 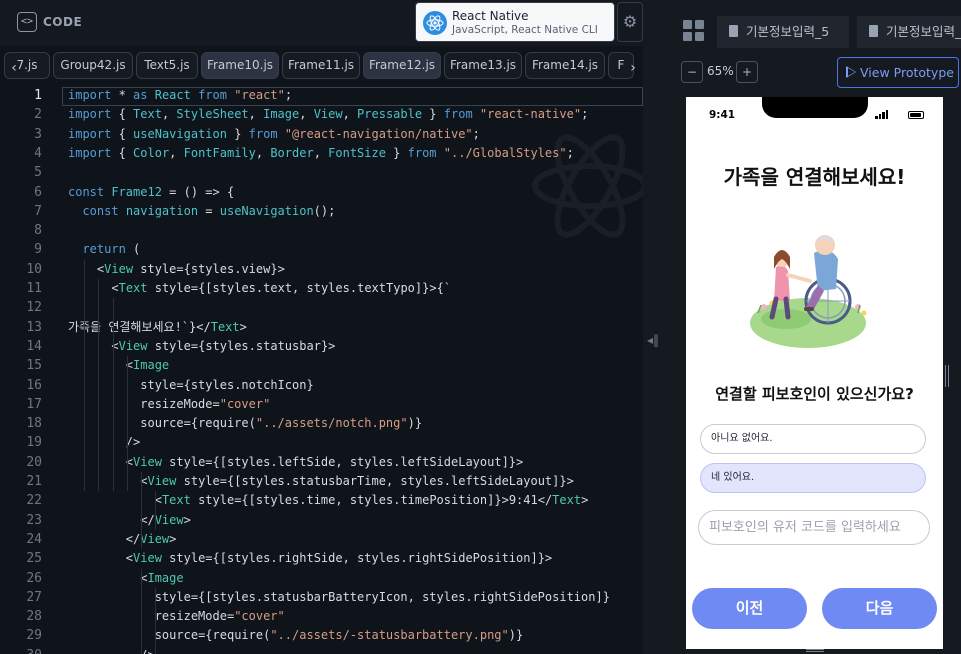 What do you see at coordinates (151, 191) in the screenshot?
I see `code-text: const Frame12 = () => {` at bounding box center [151, 191].